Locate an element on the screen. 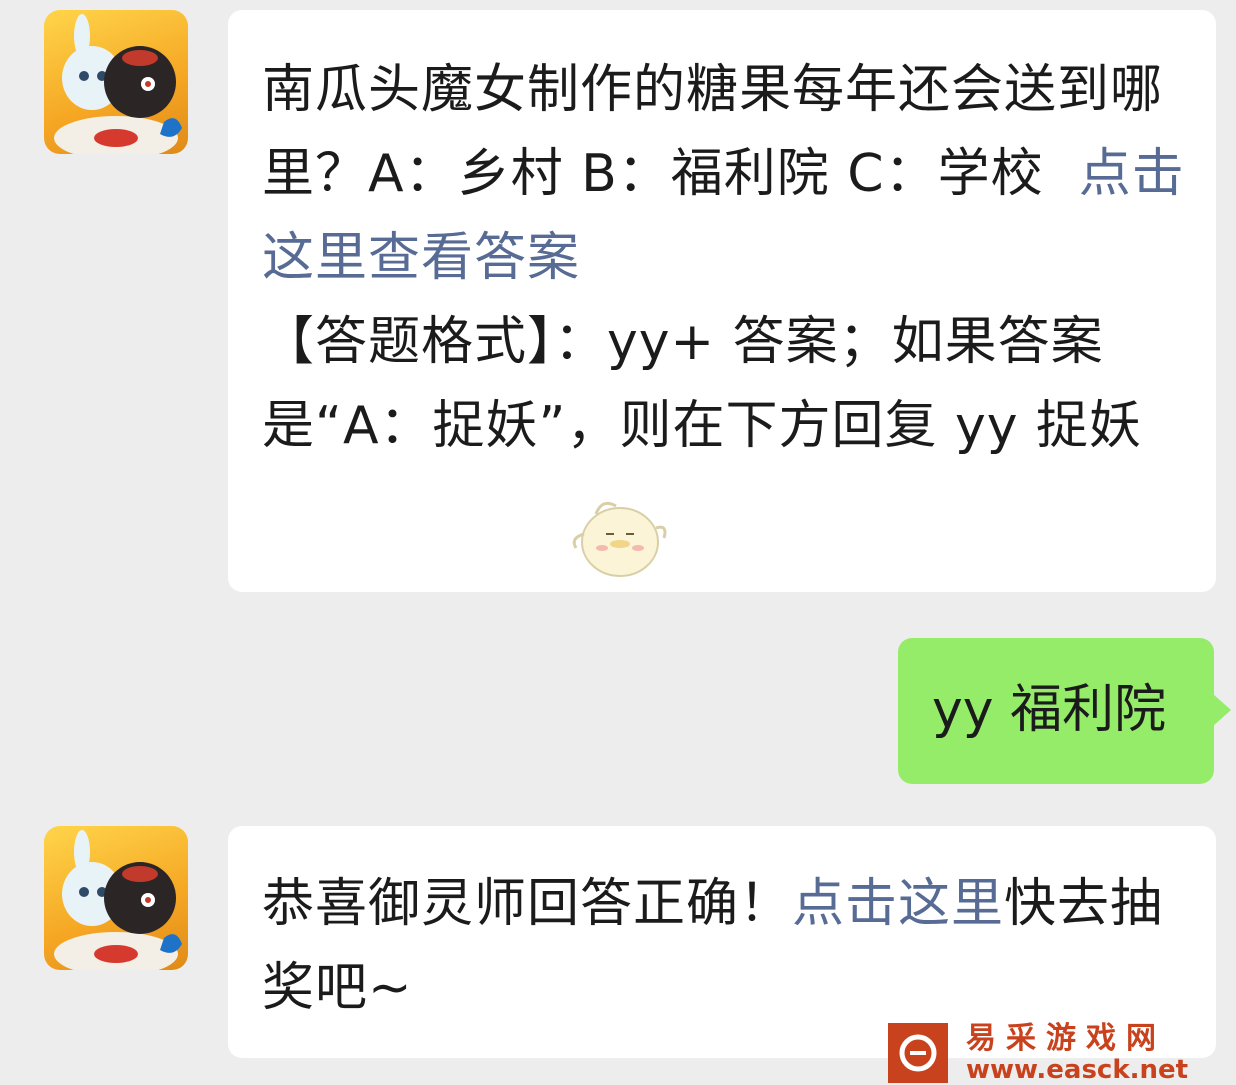  outgoing-message-bubble: yy 福利院 is located at coordinates (1056, 711).